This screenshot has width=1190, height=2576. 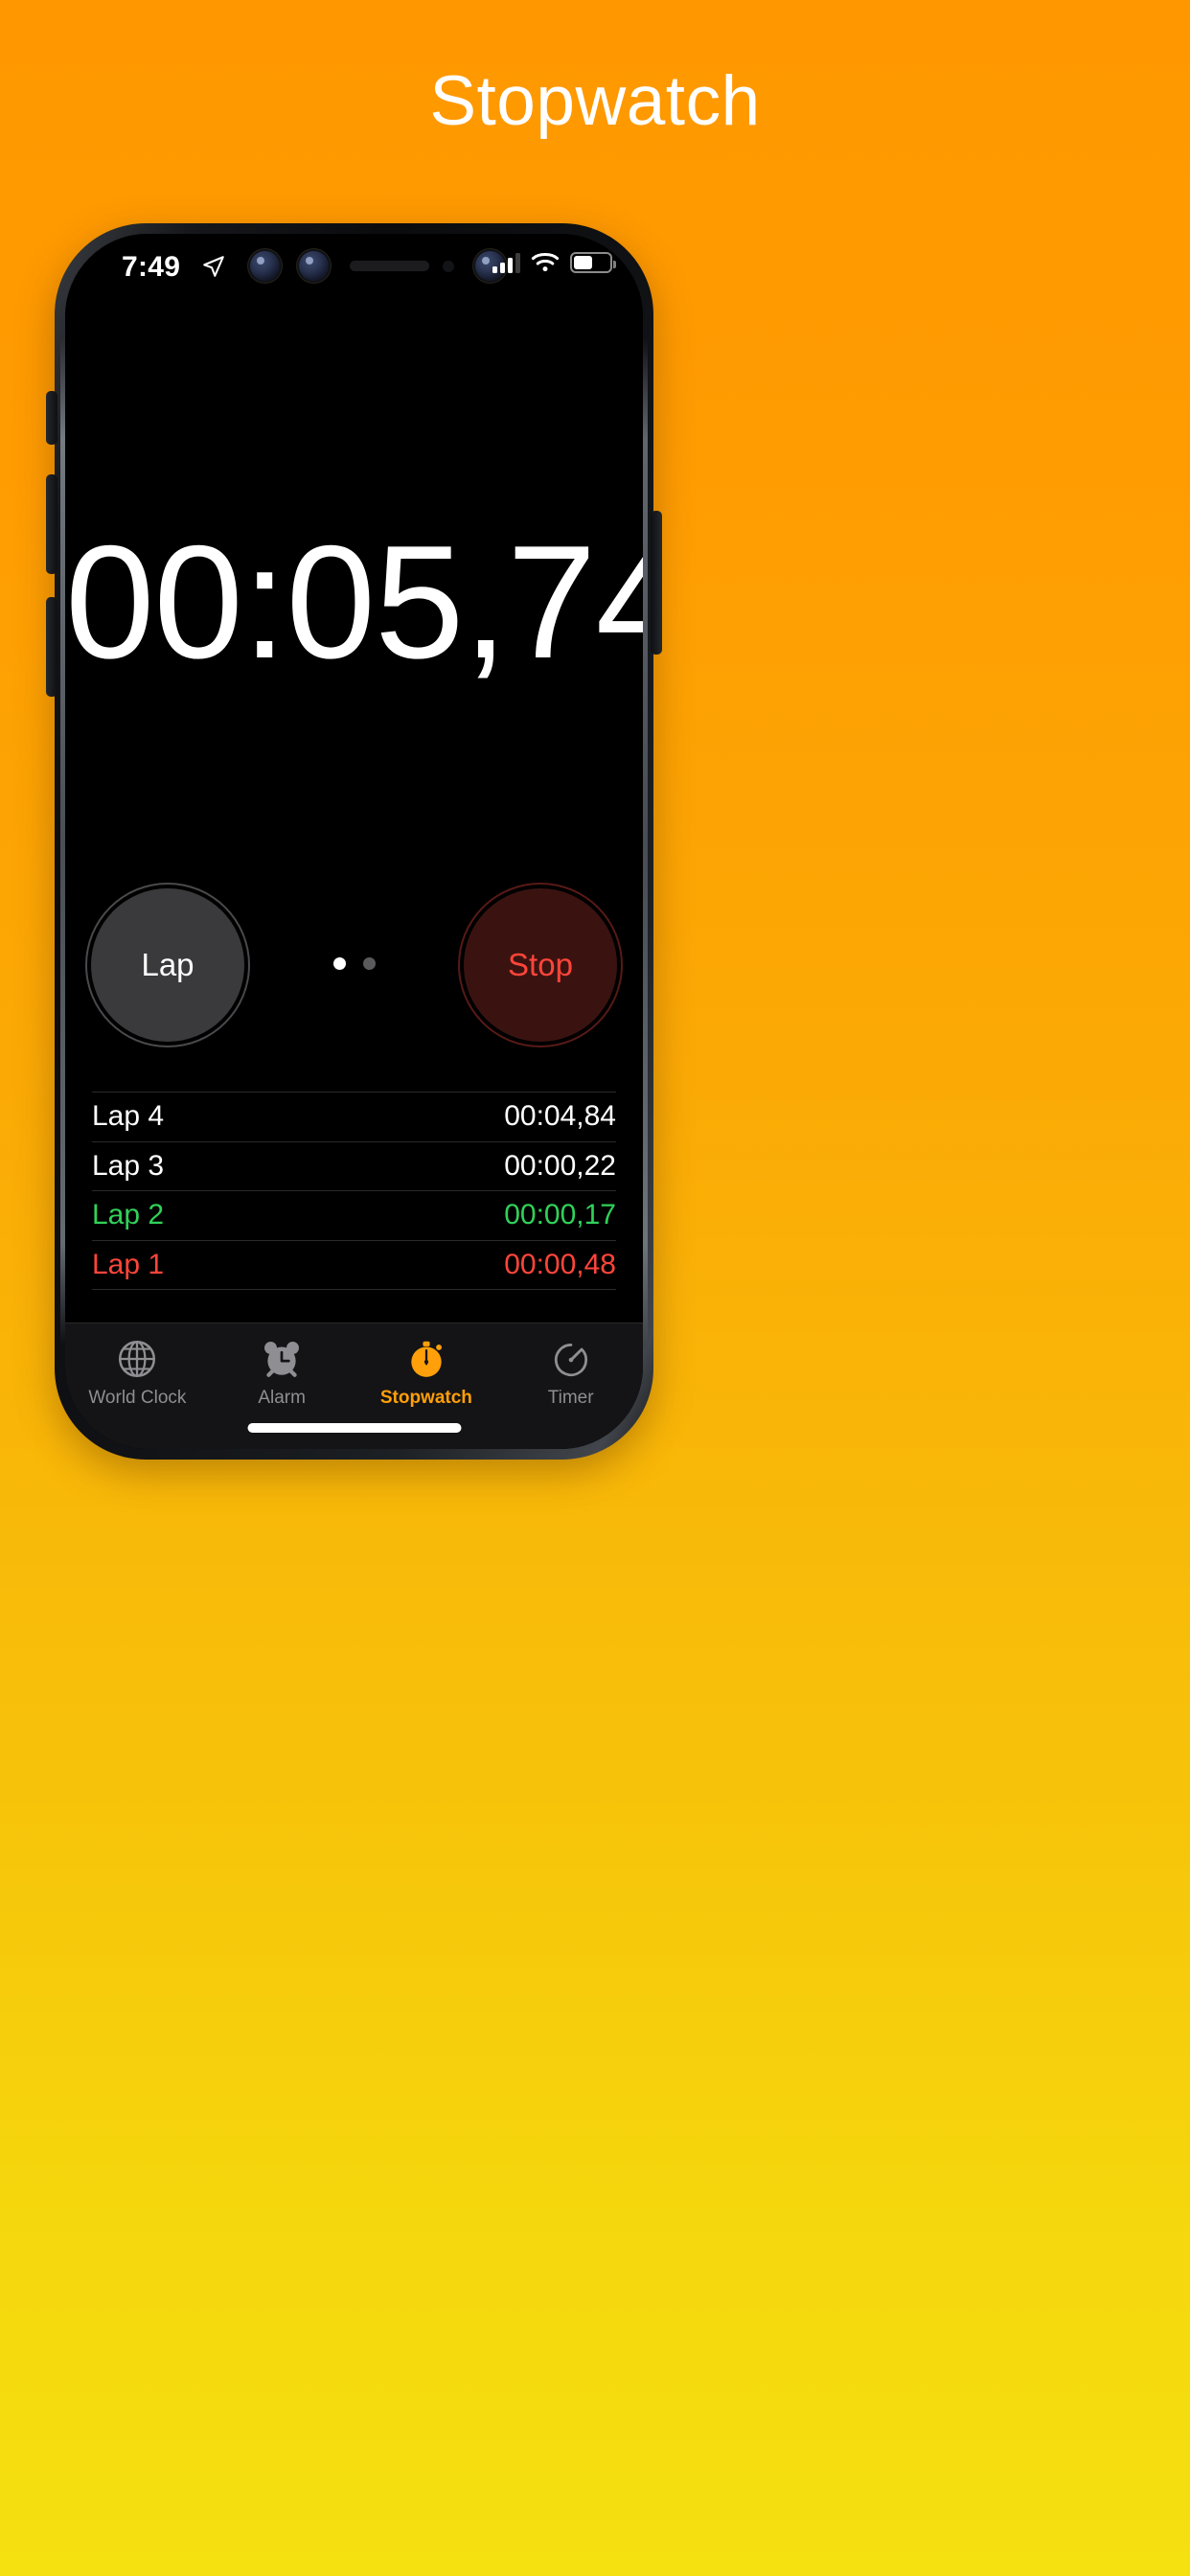 What do you see at coordinates (354, 1116) in the screenshot?
I see `table-row: Lap 4 00:04,84` at bounding box center [354, 1116].